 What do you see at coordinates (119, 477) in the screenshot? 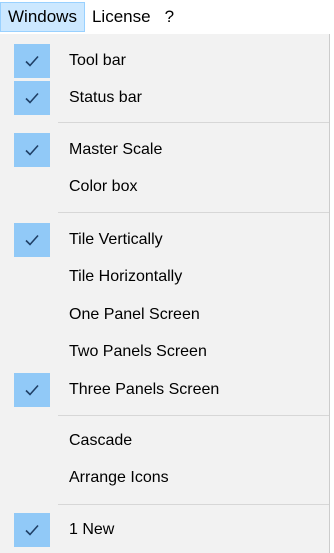
I see `menu-item-label: Arrange Icons` at bounding box center [119, 477].